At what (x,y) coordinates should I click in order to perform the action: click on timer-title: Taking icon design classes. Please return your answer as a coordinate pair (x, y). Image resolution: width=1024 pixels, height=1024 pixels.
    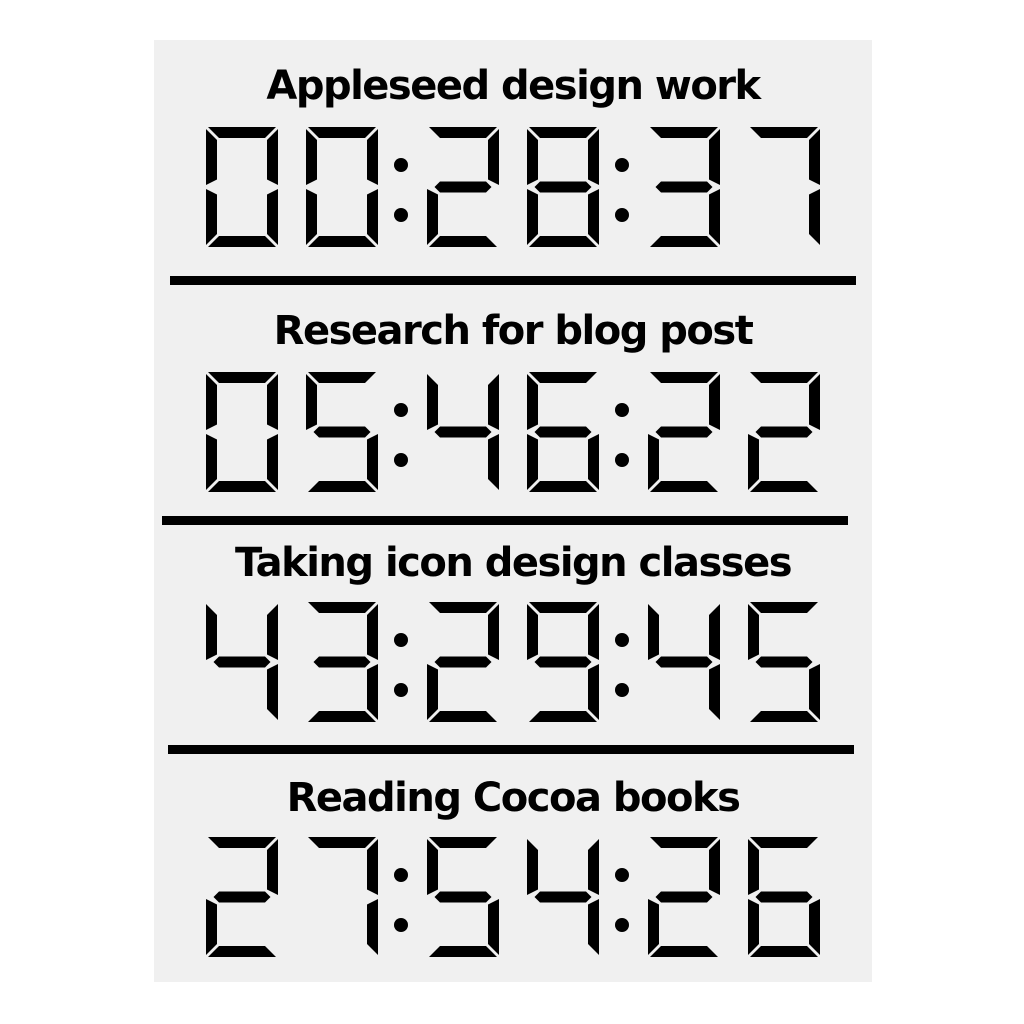
    Looking at the image, I should click on (513, 563).